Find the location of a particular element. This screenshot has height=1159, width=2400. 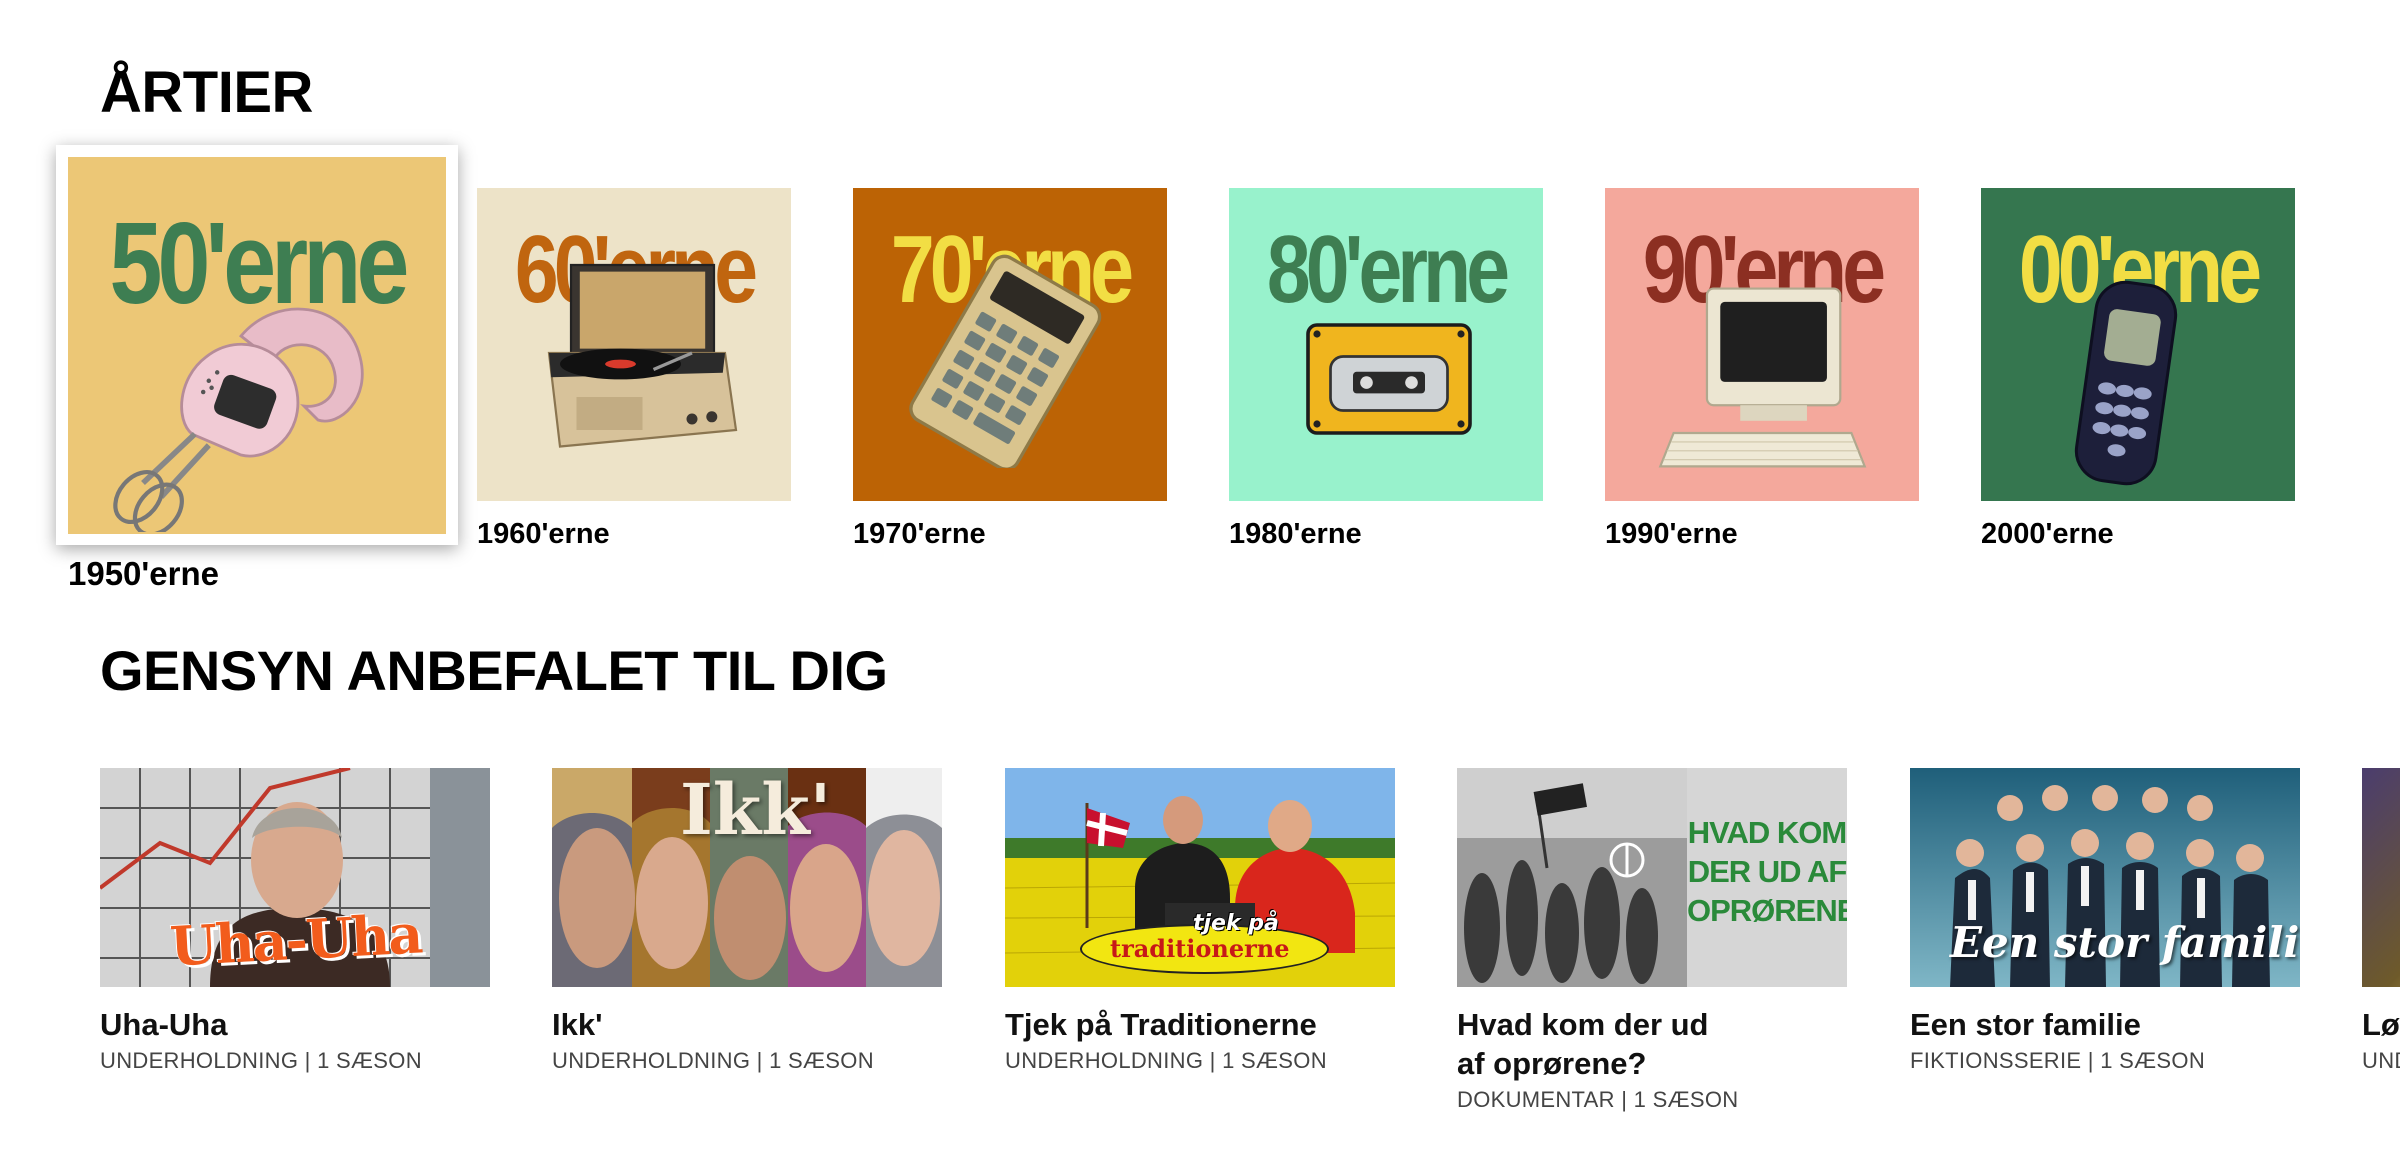

thumbnail-title-line2: traditionerne is located at coordinates (1200, 948).